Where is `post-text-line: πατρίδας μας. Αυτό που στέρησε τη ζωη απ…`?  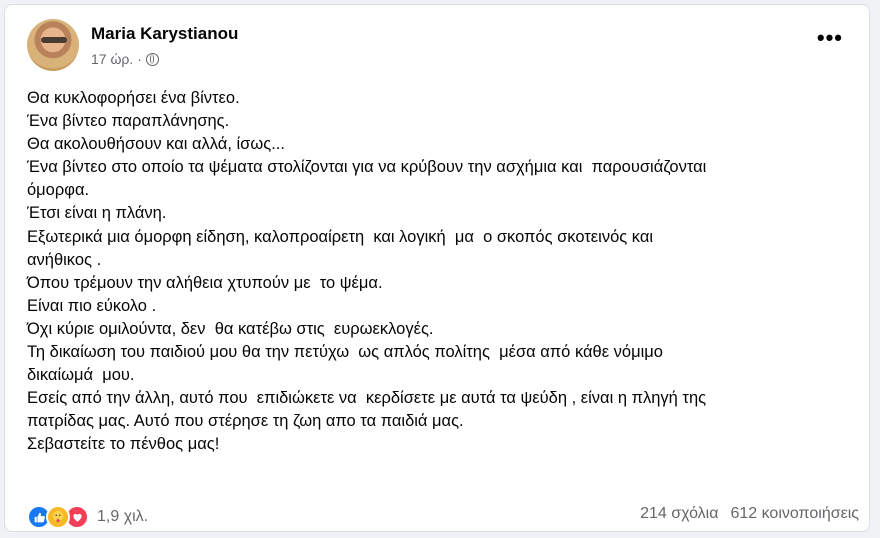
post-text-line: πατρίδας μας. Αυτό που στέρησε τη ζωη απ… is located at coordinates (245, 421).